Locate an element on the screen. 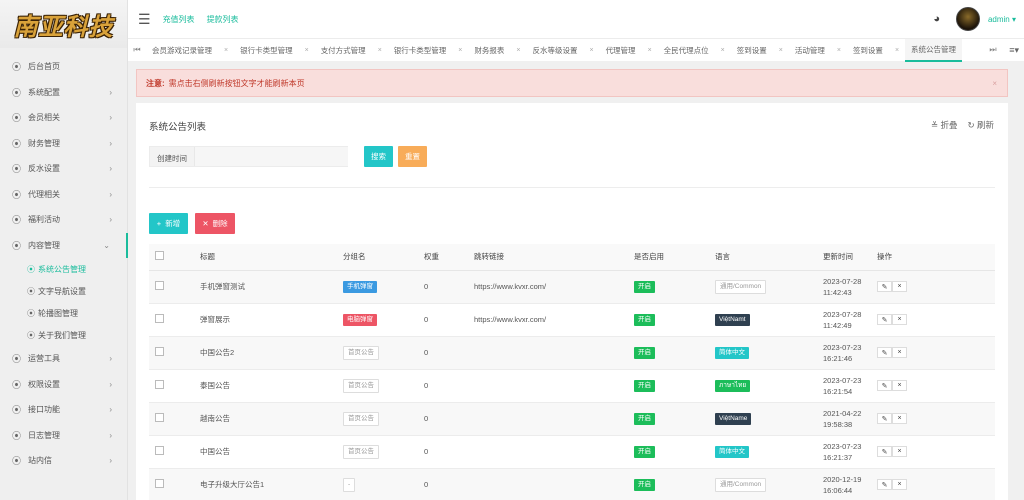 The height and width of the screenshot is (500, 1024). col-enabled: 是否启用 is located at coordinates (670, 257).